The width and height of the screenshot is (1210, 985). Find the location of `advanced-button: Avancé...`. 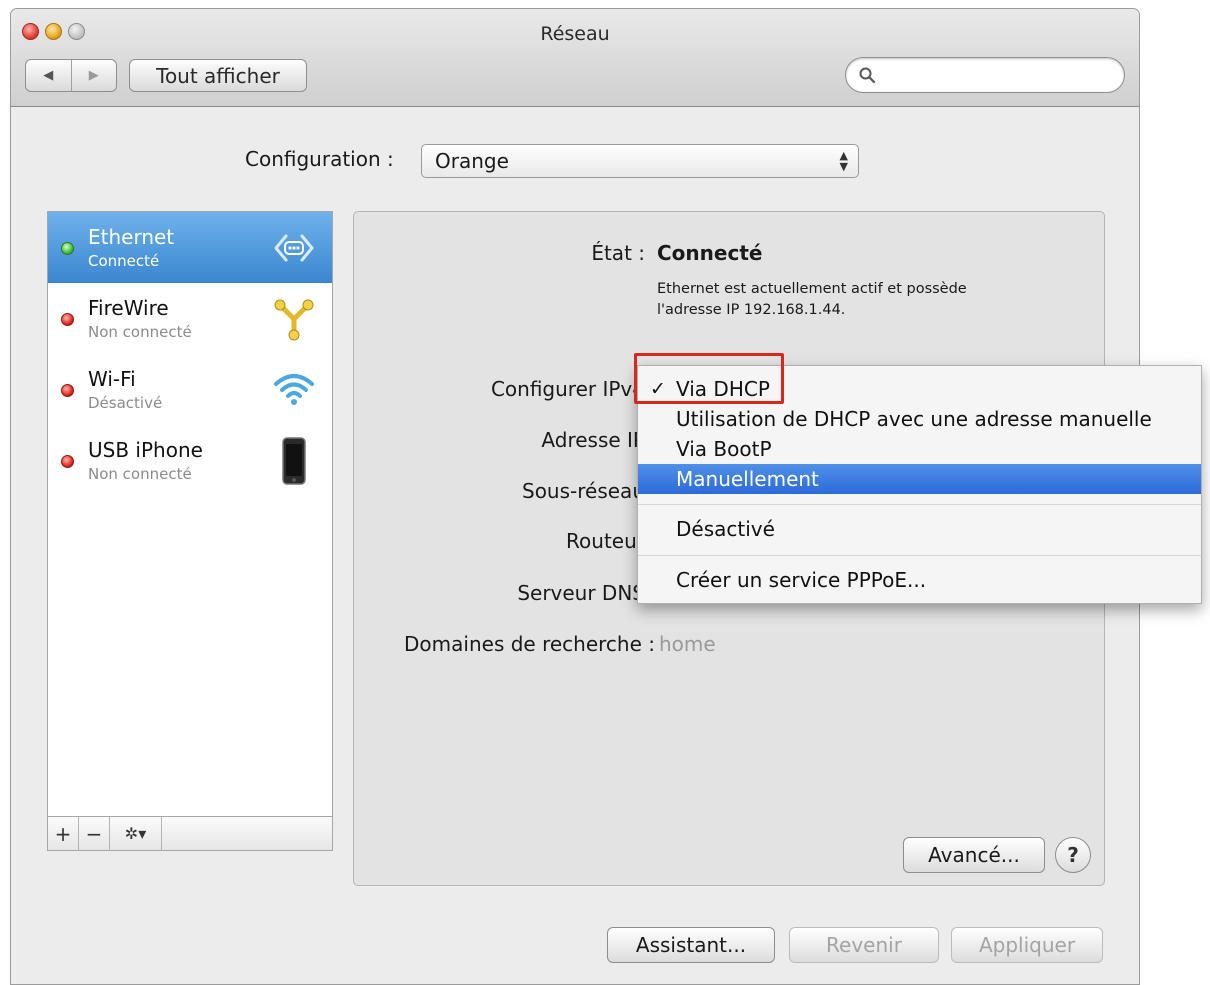

advanced-button: Avancé... is located at coordinates (974, 855).